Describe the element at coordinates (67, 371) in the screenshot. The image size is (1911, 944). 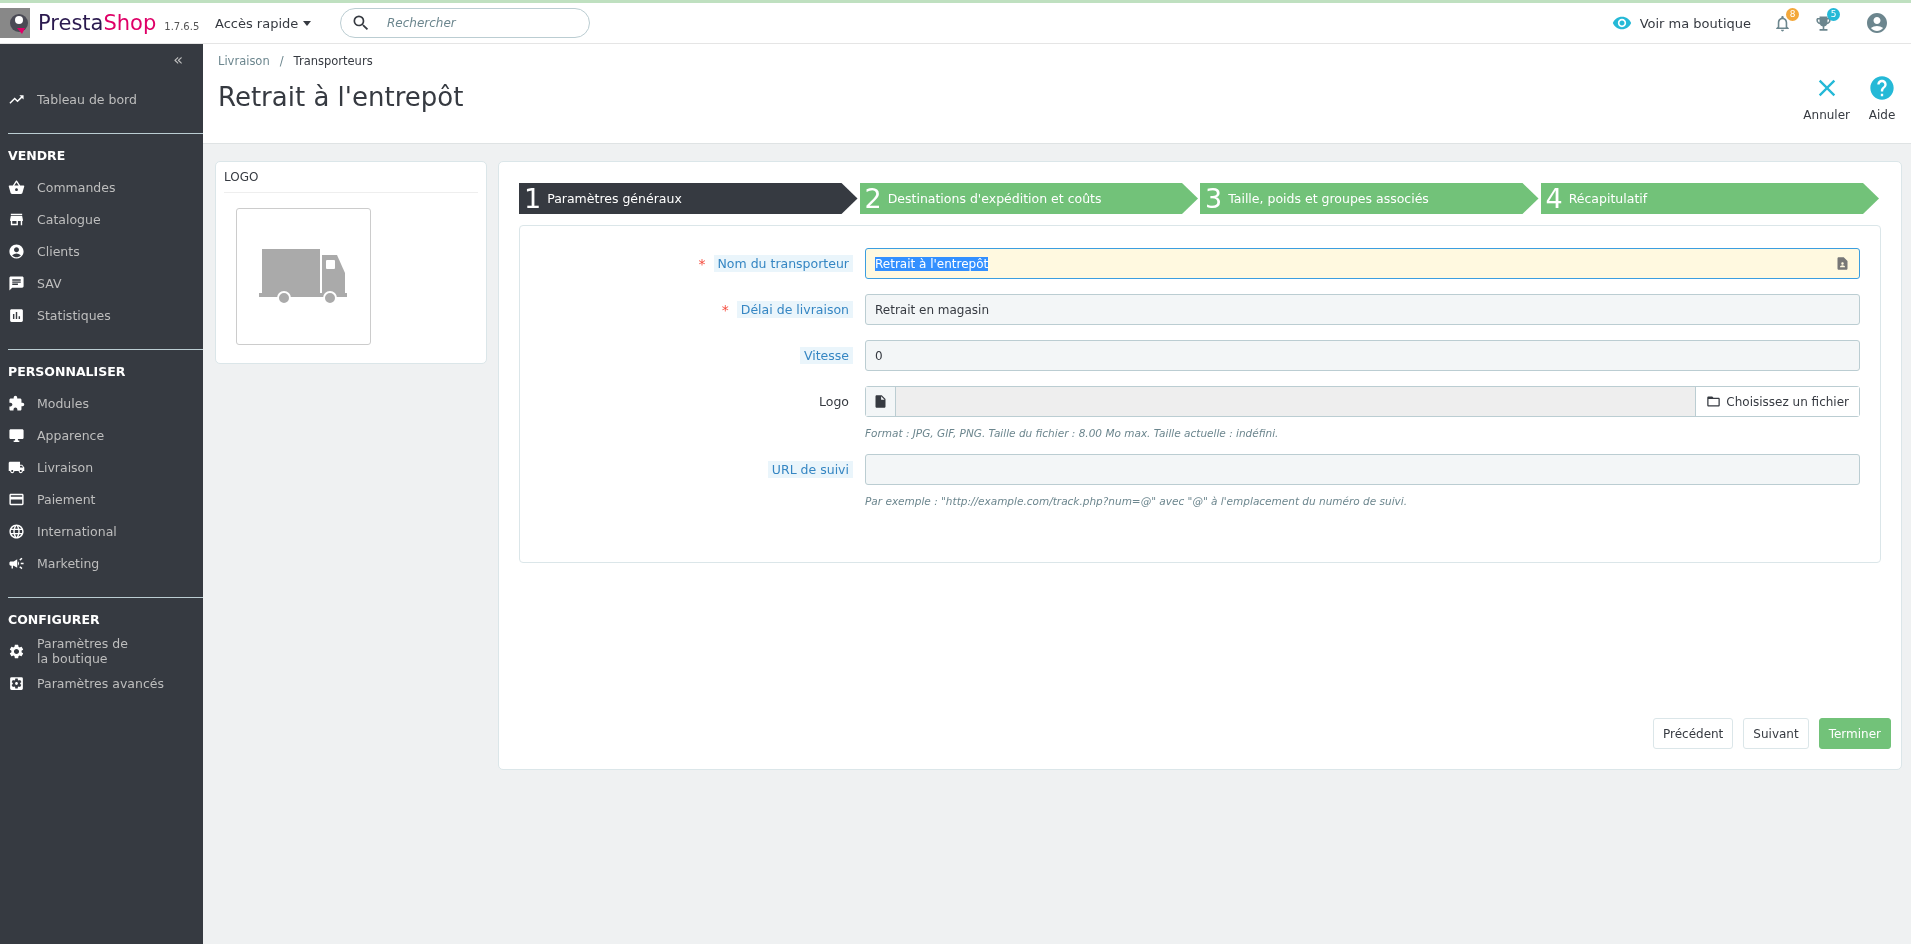
I see `section-title: PERSONNALISER` at that location.